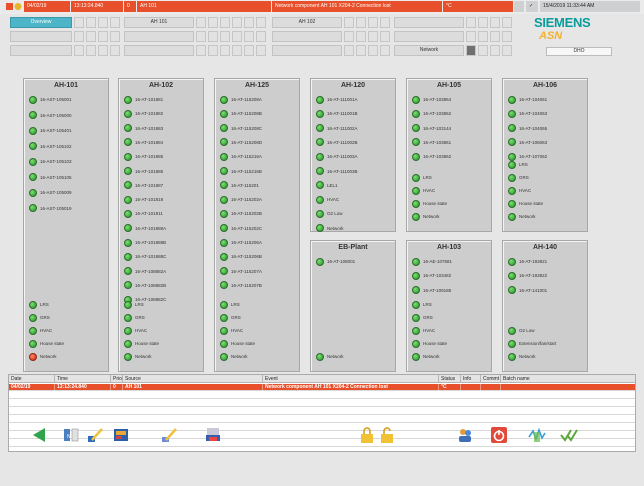 The height and width of the screenshot is (486, 644). I want to click on acknowledge-icon, so click(569, 435).